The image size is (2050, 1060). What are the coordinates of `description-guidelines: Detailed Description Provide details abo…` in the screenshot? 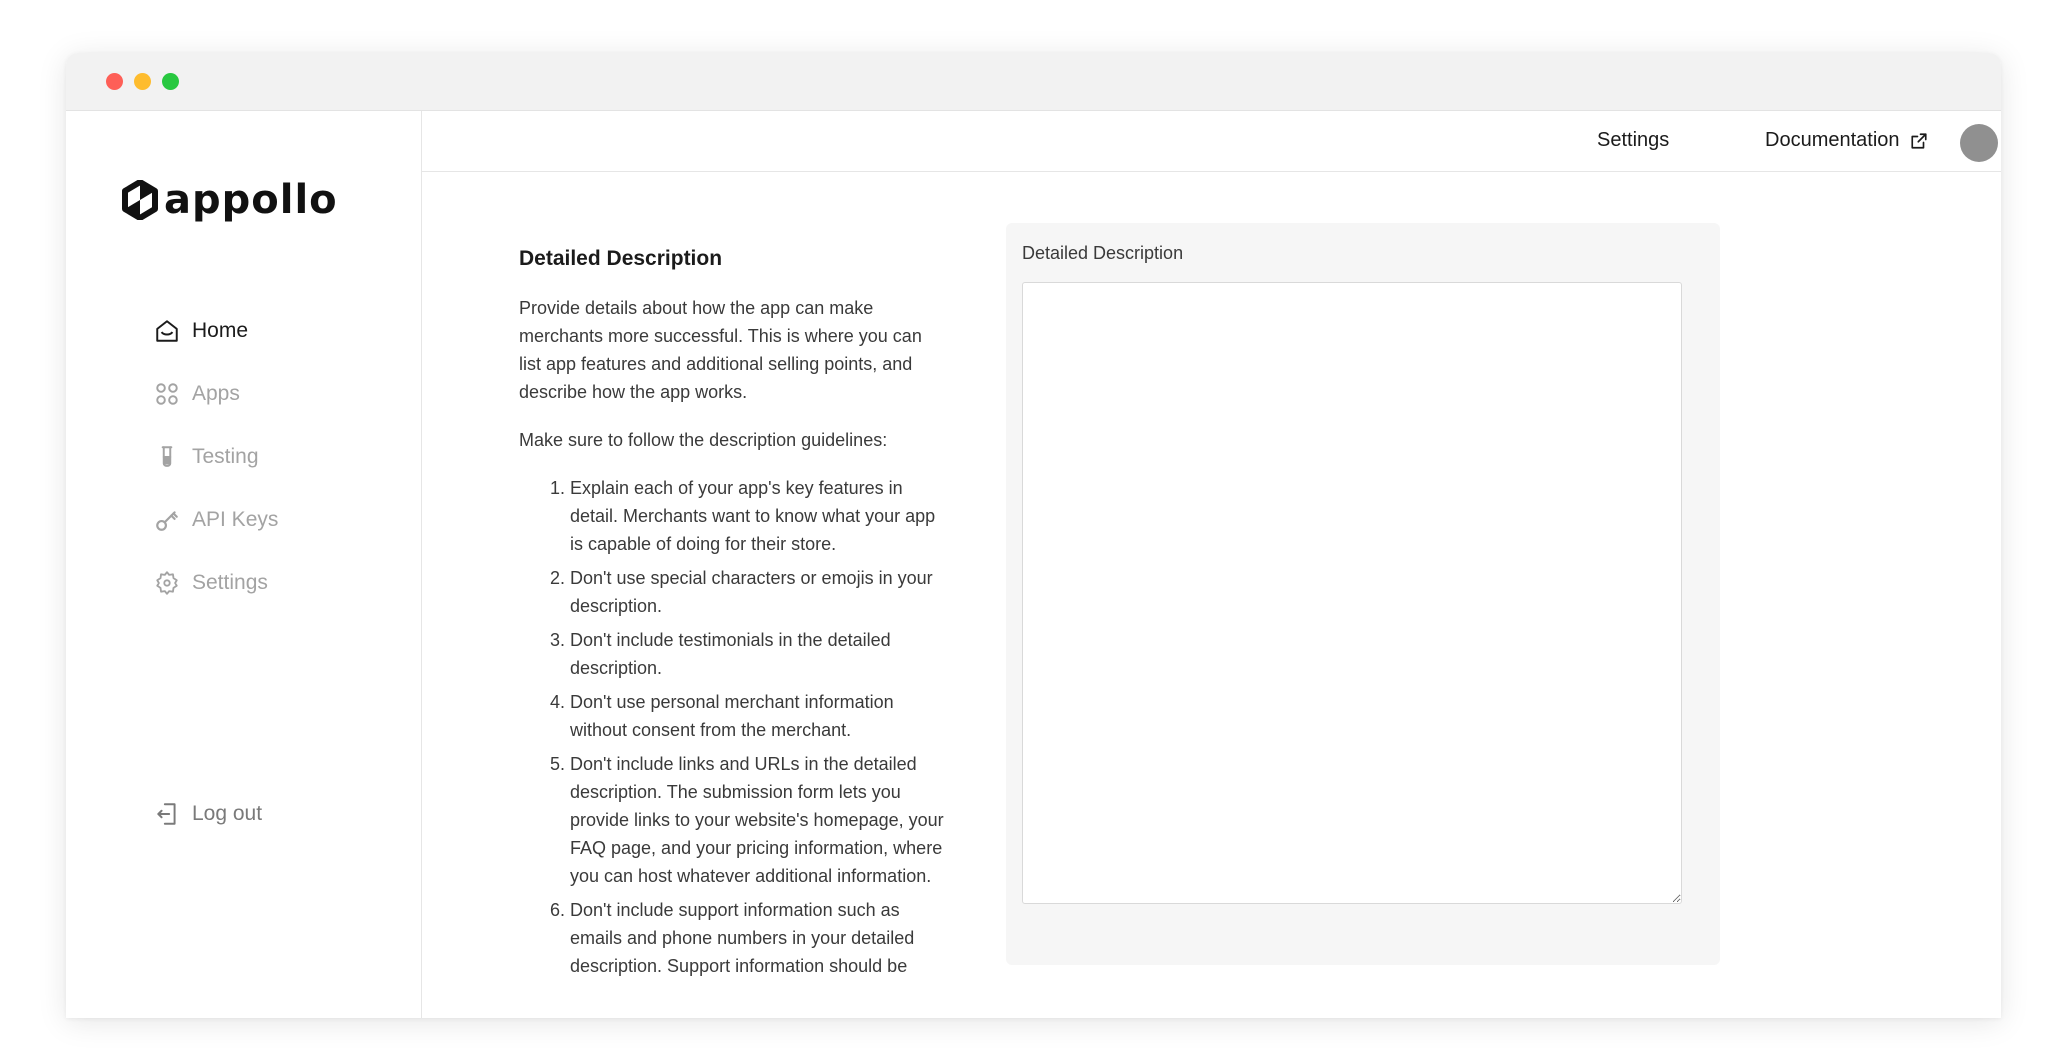 It's located at (731, 615).